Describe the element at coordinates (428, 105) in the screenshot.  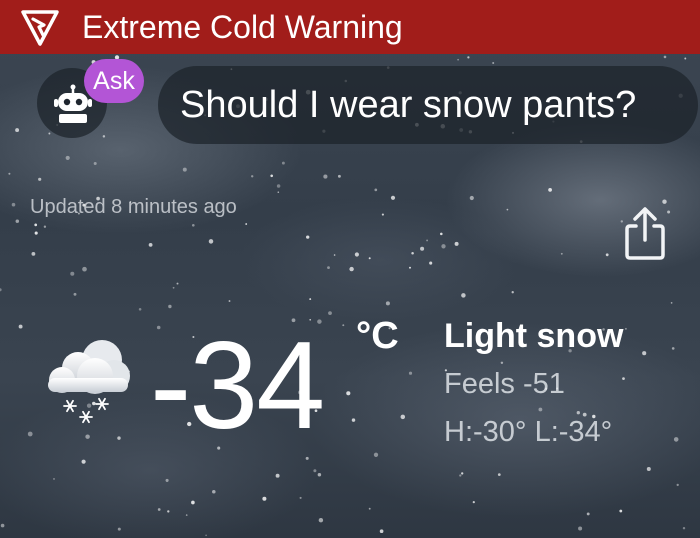
I see `suggested-question-button: Should I wear snow pants?` at that location.